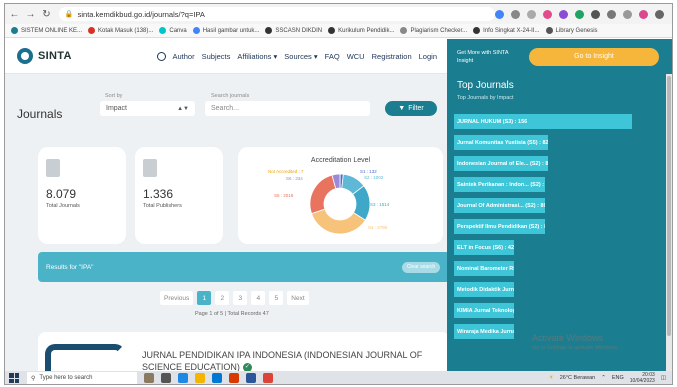  I want to click on top-journal-bar: Saintek Perikanan : Indon... (S2) : 80, so click(499, 184).